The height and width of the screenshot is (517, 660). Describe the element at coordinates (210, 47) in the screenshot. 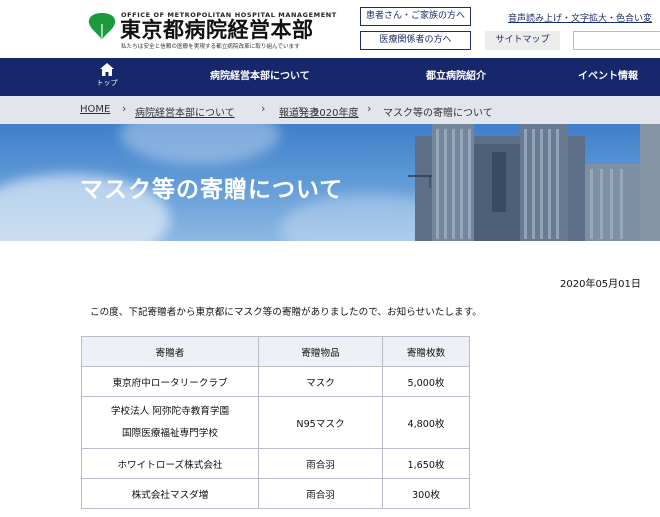

I see `logo-tagline: 私たちは安全と信頼の医療を実現する都立病院改革に取り組んでいます` at that location.